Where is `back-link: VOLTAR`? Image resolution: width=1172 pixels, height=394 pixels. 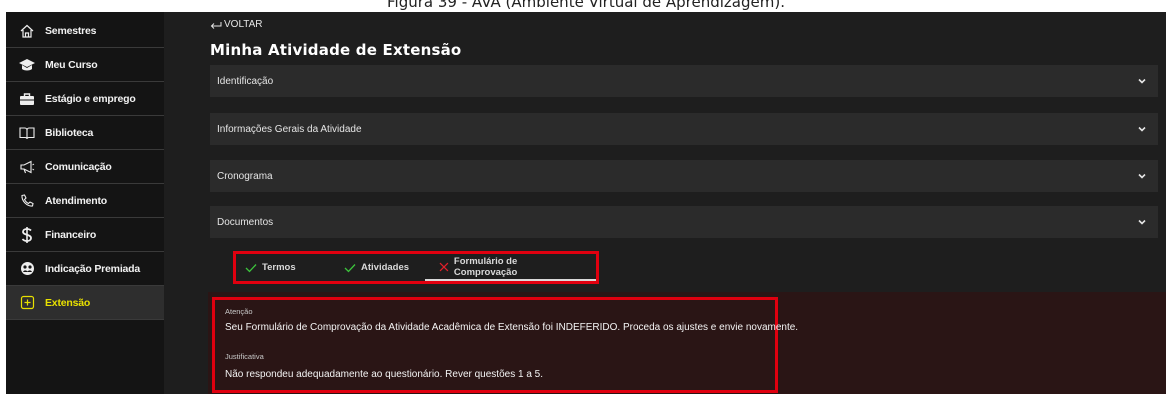 back-link: VOLTAR is located at coordinates (236, 24).